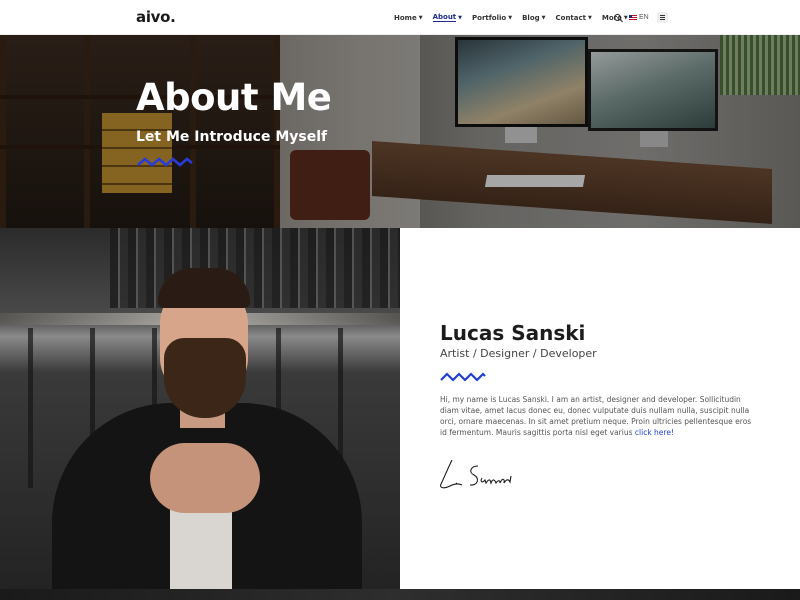 This screenshot has width=800, height=600. I want to click on nav-item-home: Home ▼, so click(408, 18).